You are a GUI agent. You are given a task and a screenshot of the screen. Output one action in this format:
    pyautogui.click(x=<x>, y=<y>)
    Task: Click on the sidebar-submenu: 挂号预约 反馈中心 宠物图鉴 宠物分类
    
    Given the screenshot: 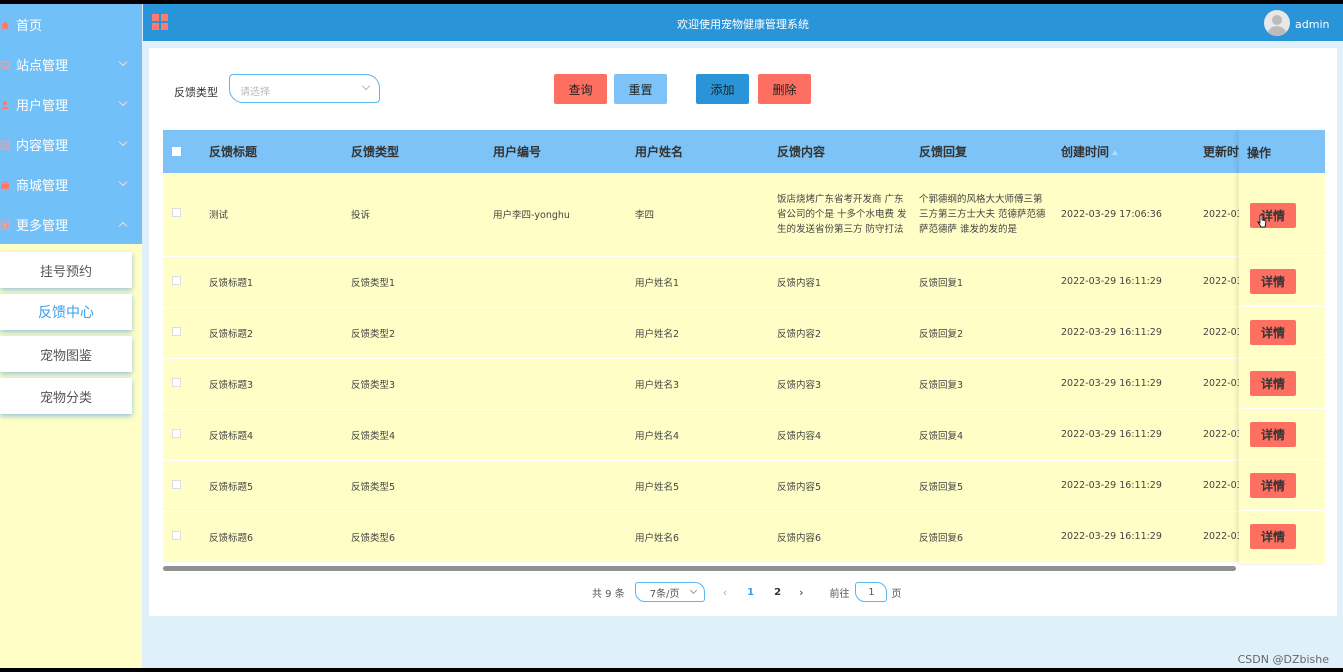 What is the action you would take?
    pyautogui.click(x=71, y=329)
    